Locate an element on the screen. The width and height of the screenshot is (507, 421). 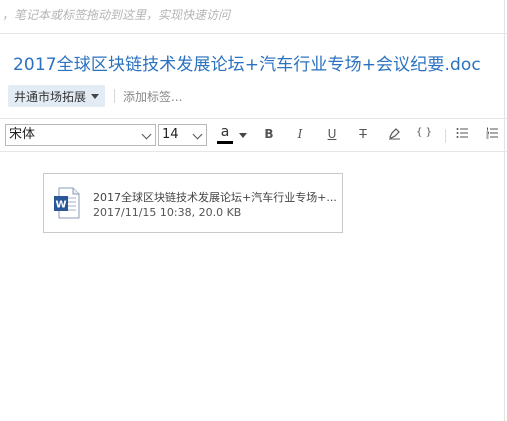
bulleted-list-button is located at coordinates (462, 136).